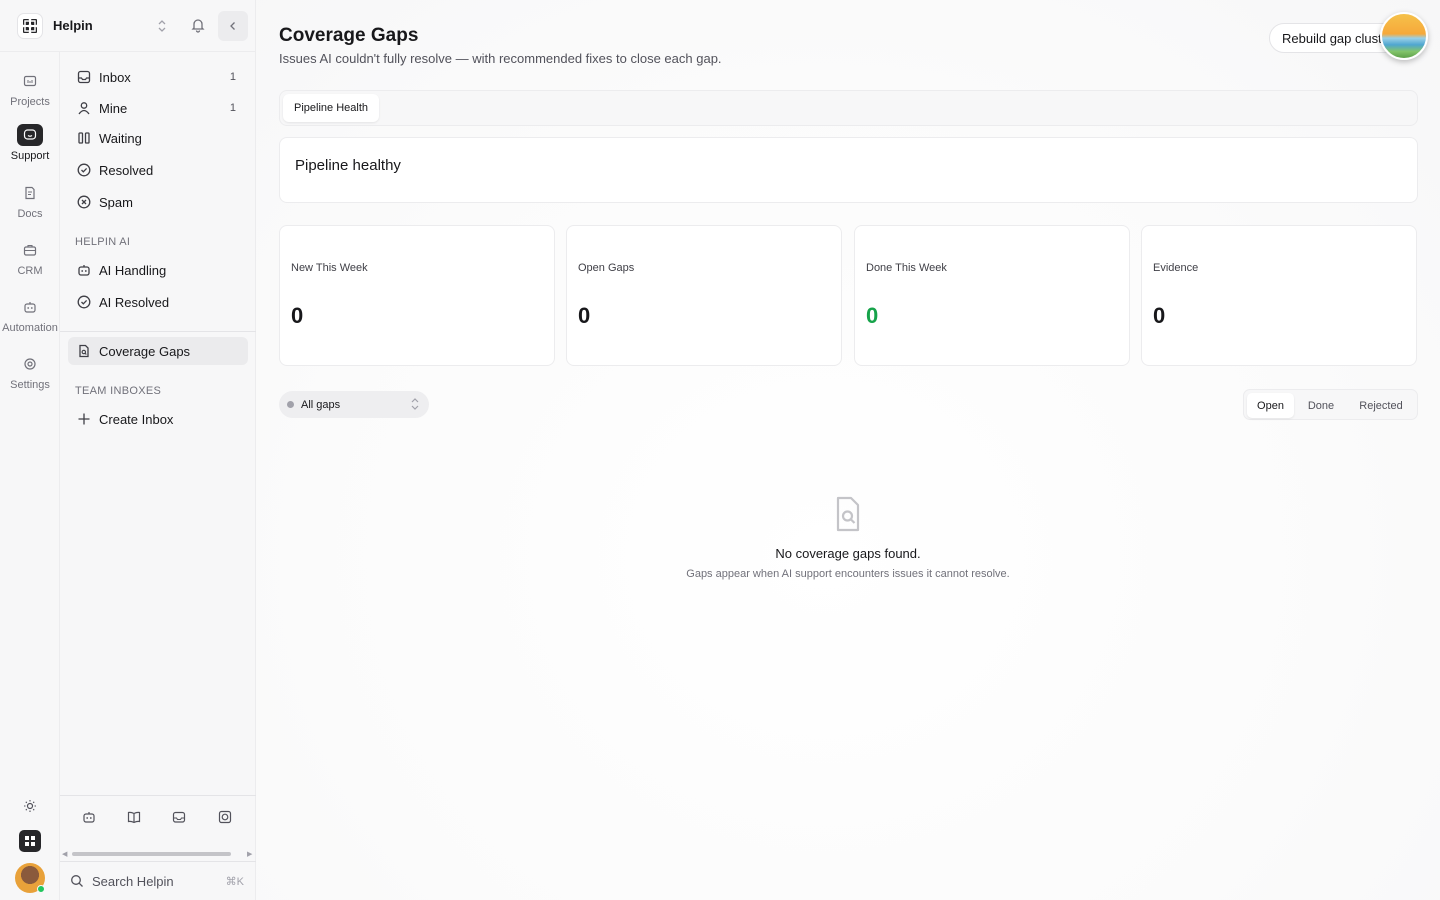 This screenshot has height=900, width=1440. I want to click on stat-card-new-this-week: New This Week 0, so click(417, 295).